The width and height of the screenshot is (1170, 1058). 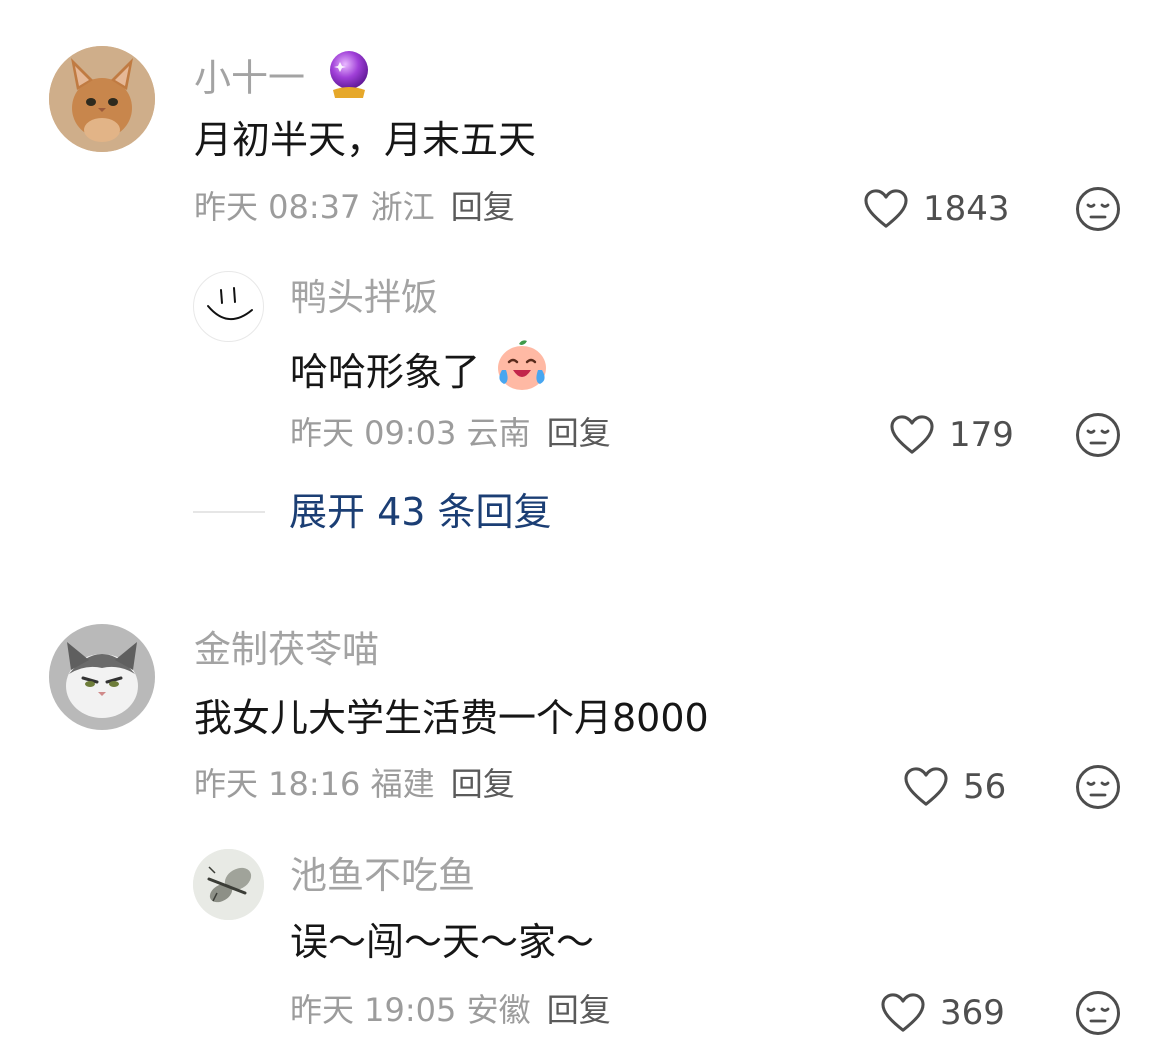 I want to click on expand-replies-button: 展开 43 条回复, so click(x=372, y=512).